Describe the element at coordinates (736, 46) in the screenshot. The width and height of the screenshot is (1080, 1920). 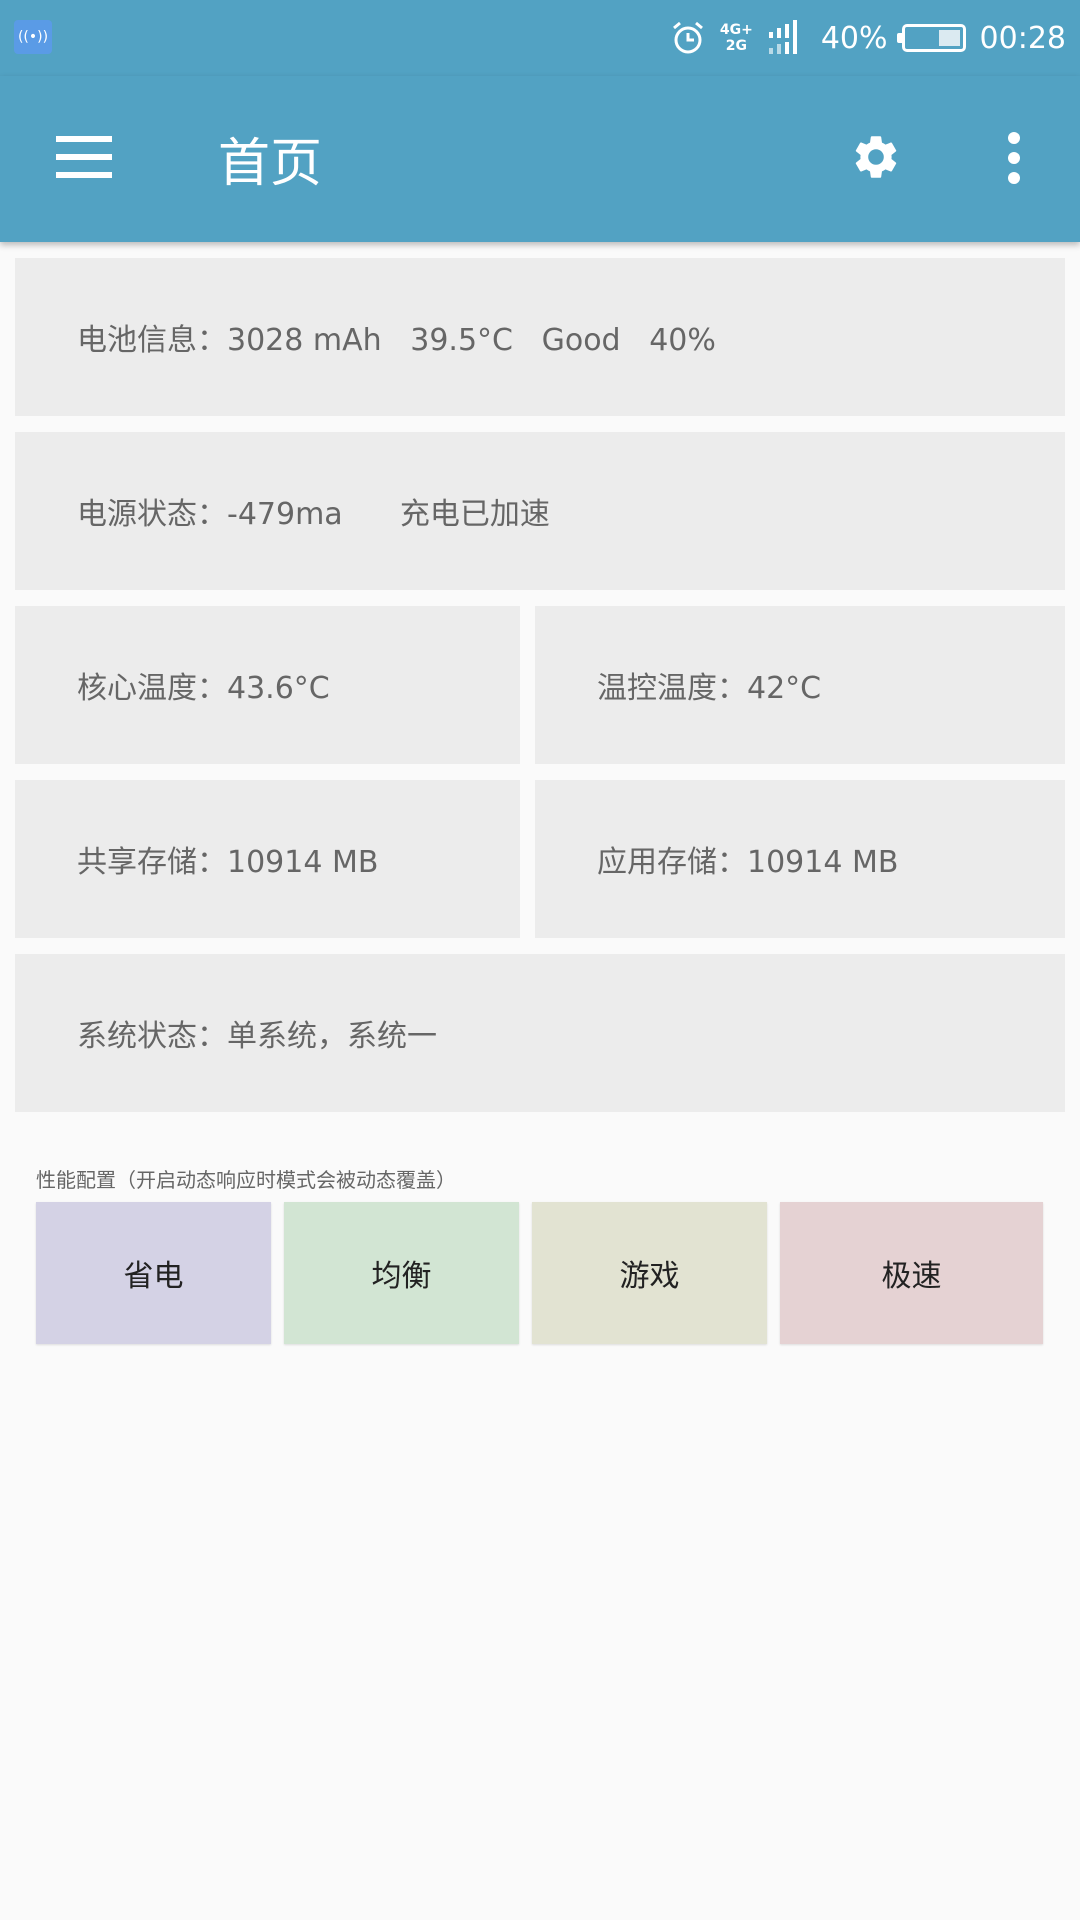
I see `network-bottom-label: 2G` at that location.